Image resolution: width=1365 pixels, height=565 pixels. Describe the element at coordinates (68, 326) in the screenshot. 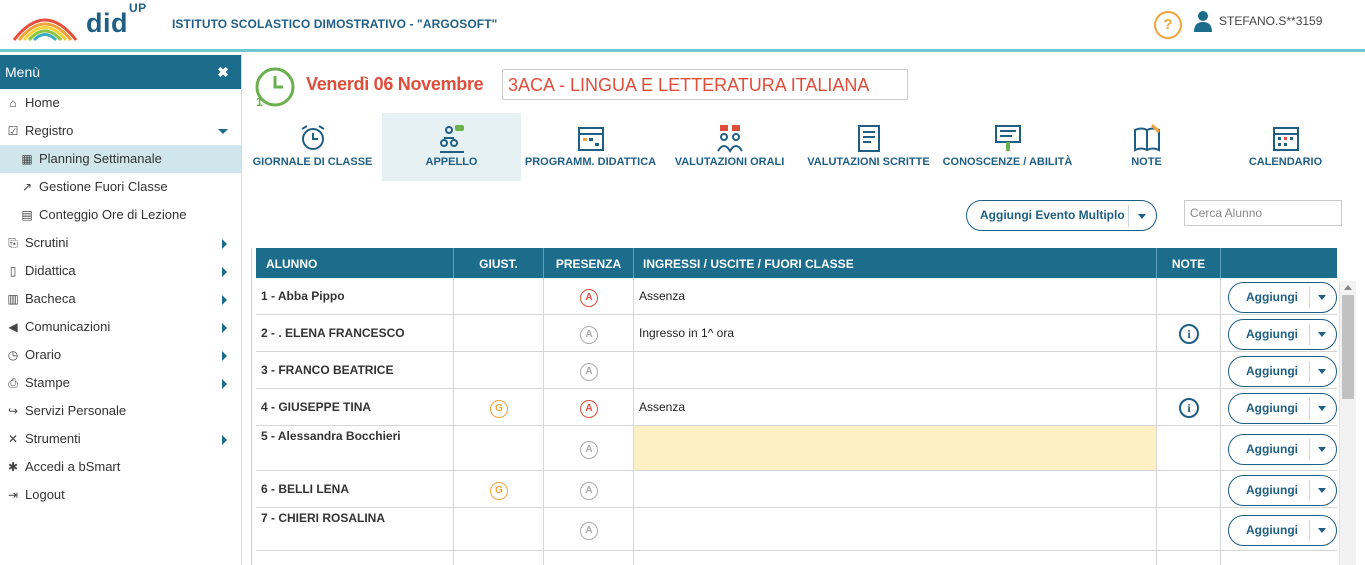

I see `sidebar-item-label: Comunicazioni` at that location.